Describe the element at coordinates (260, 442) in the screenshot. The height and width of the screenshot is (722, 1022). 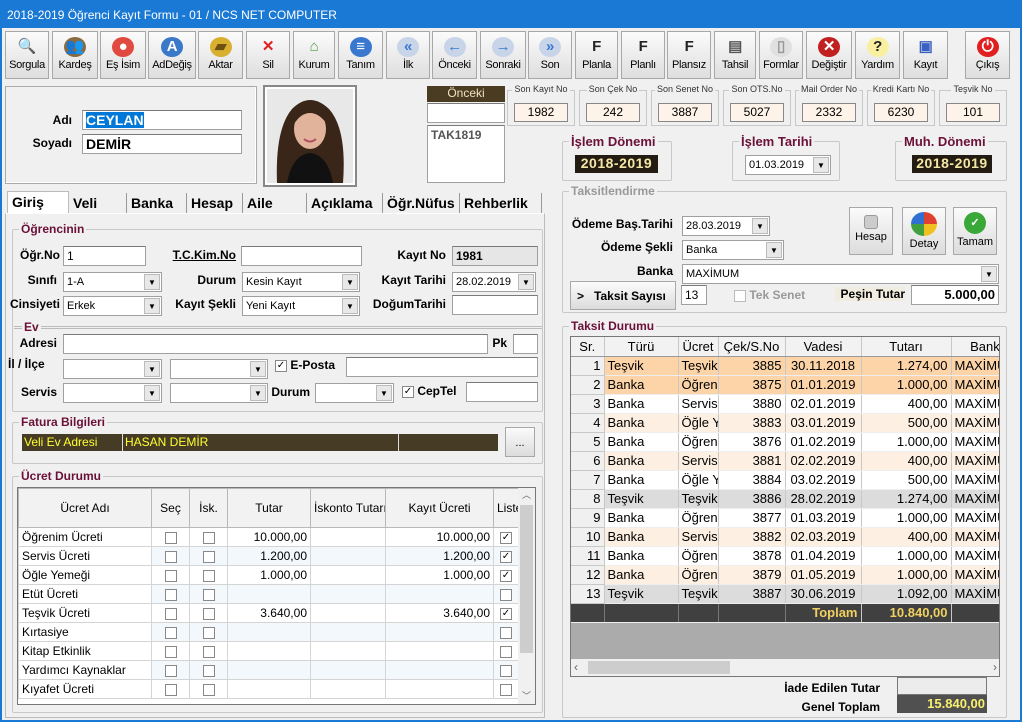
I see `fatura-row: Veli Ev Adresi HASAN DEMİR` at that location.